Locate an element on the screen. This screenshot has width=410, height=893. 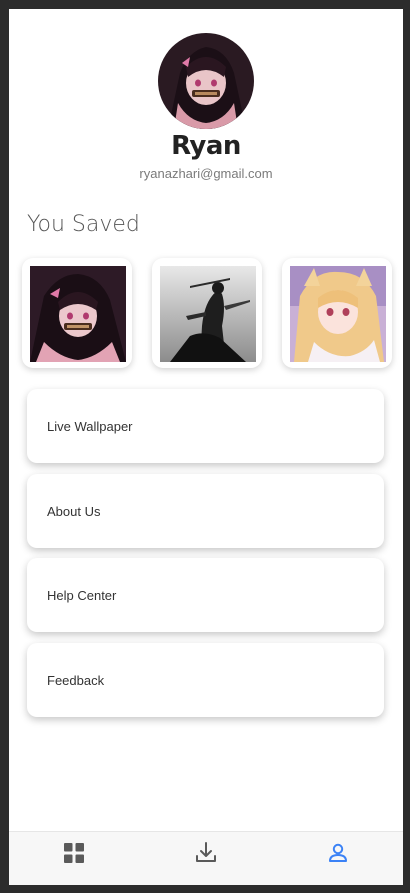
saved-section-title: You Saved is located at coordinates (83, 224).